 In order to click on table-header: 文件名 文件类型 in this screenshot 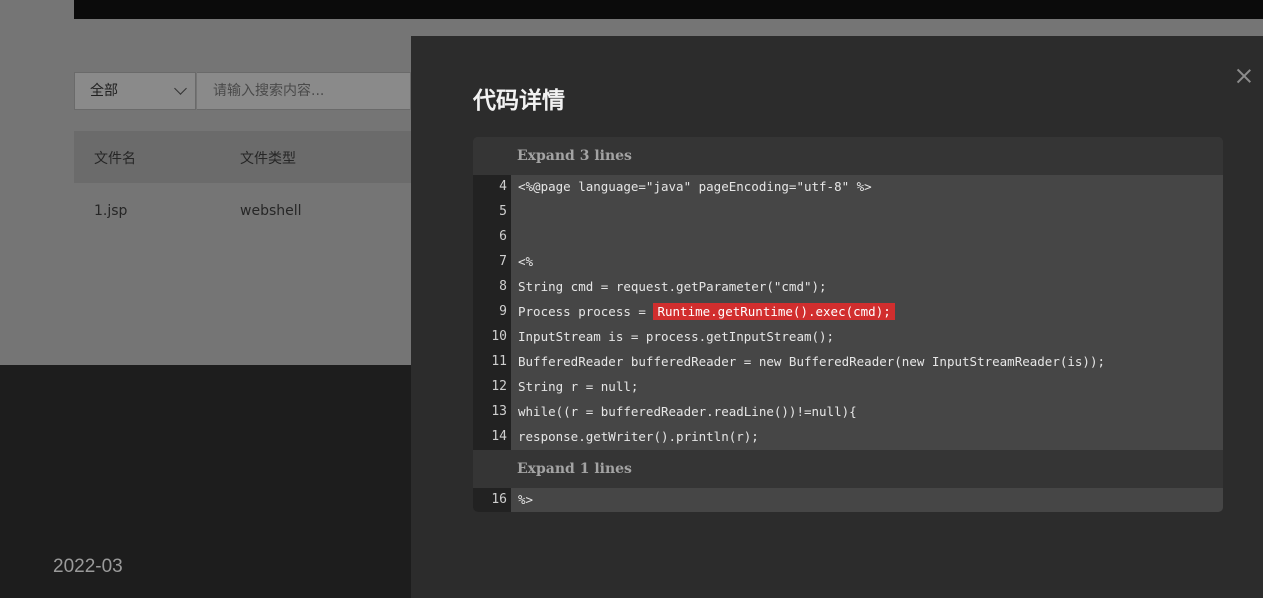, I will do `click(242, 157)`.